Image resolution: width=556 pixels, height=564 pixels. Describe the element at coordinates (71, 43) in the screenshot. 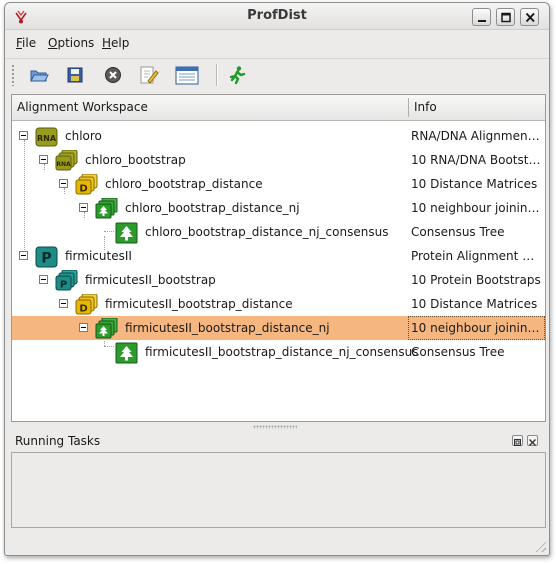

I see `menu-options: Options` at that location.